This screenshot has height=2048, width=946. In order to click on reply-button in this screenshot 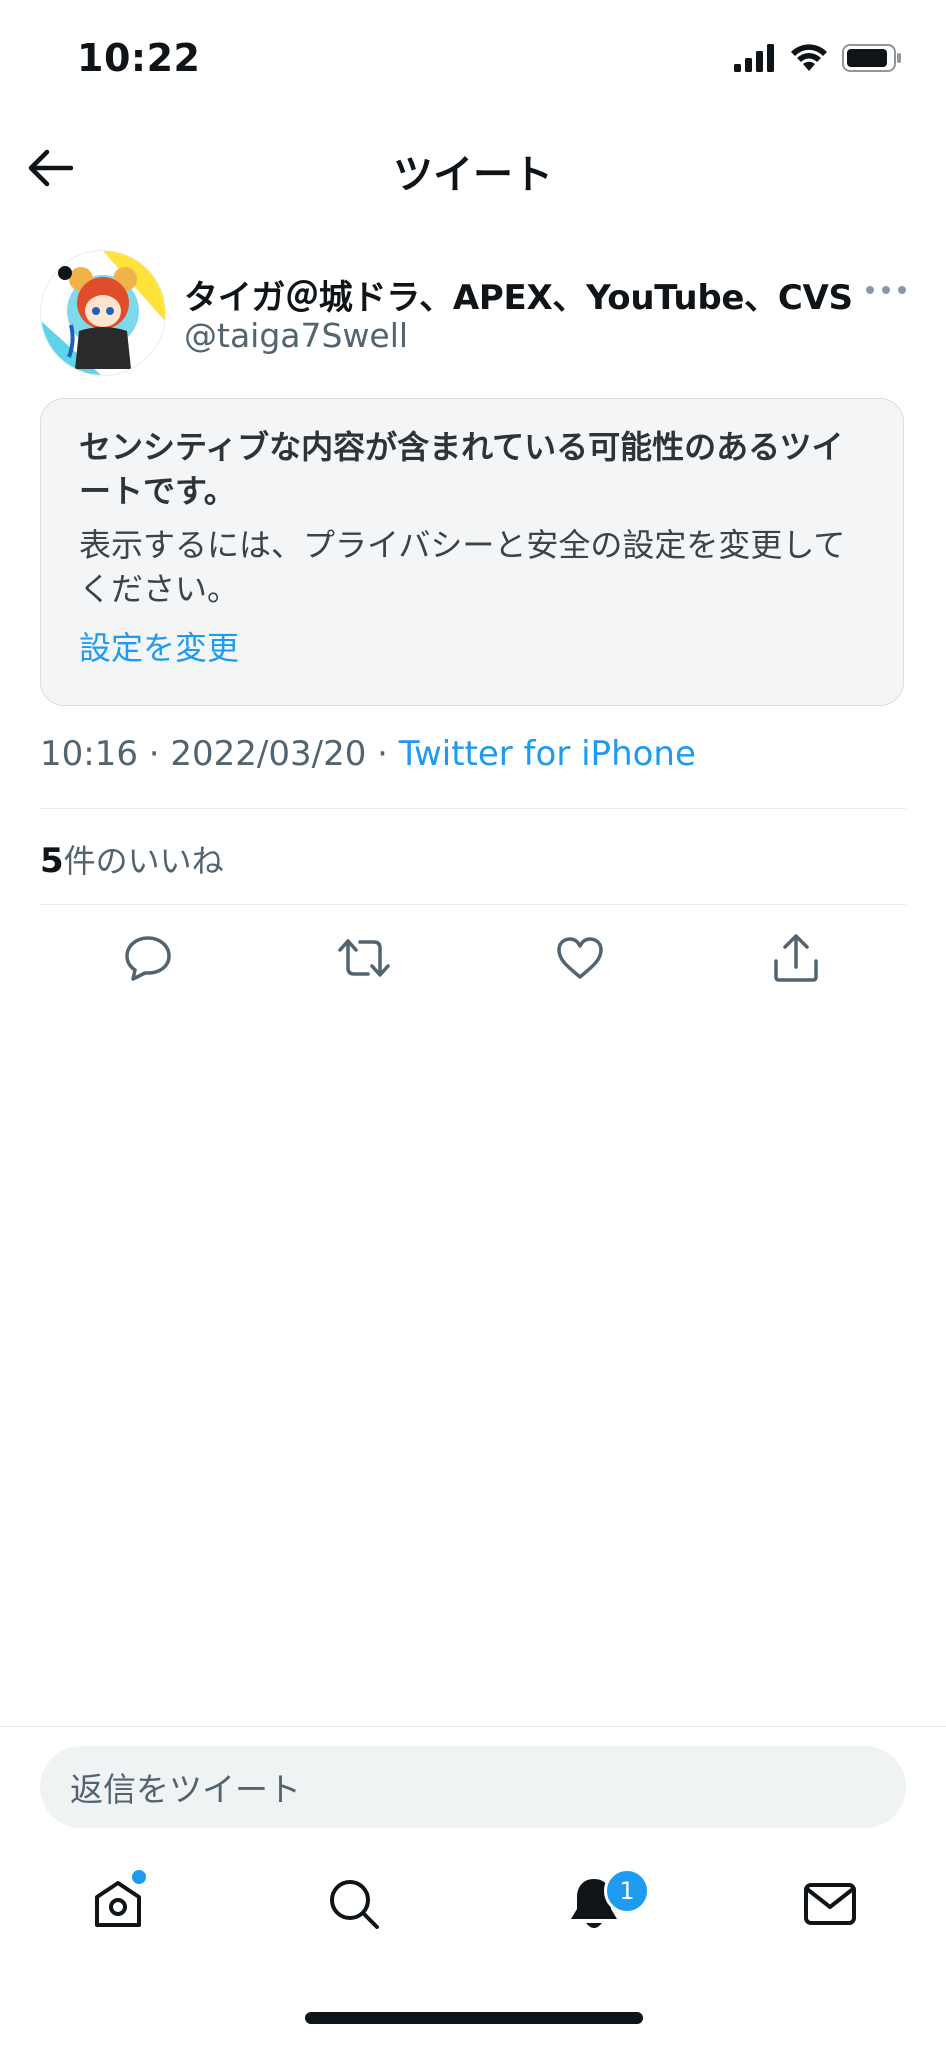, I will do `click(148, 958)`.